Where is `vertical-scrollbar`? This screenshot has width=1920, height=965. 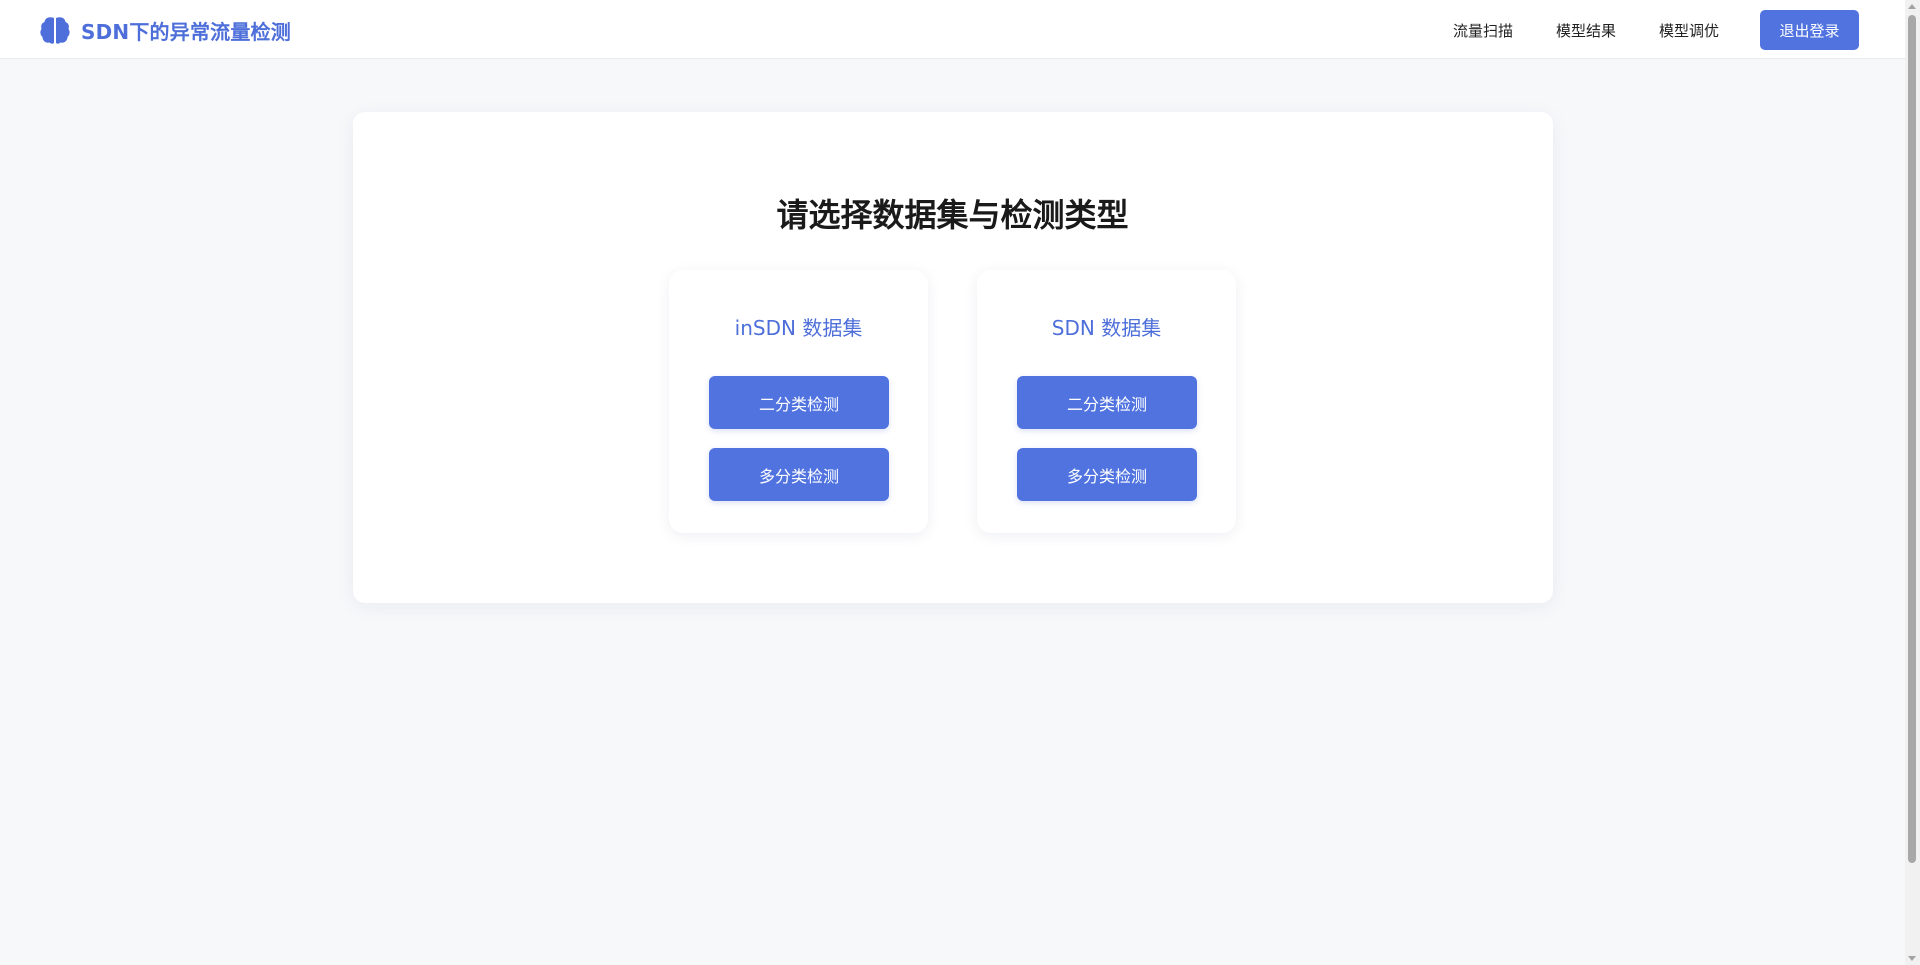
vertical-scrollbar is located at coordinates (1912, 482).